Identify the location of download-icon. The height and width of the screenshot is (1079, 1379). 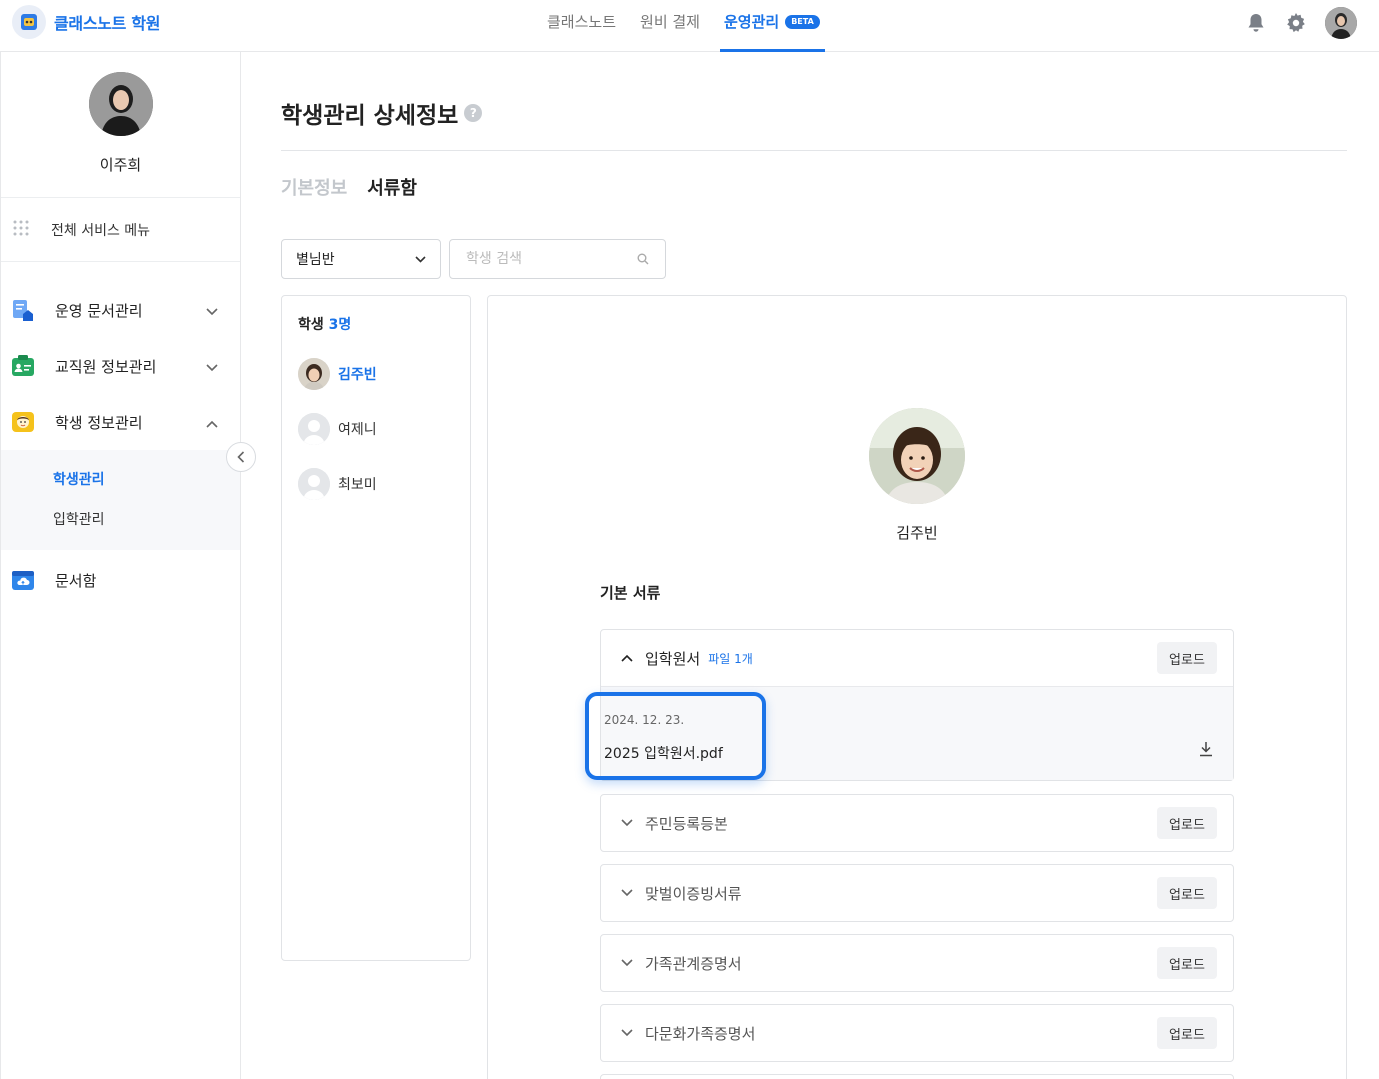
(1206, 751).